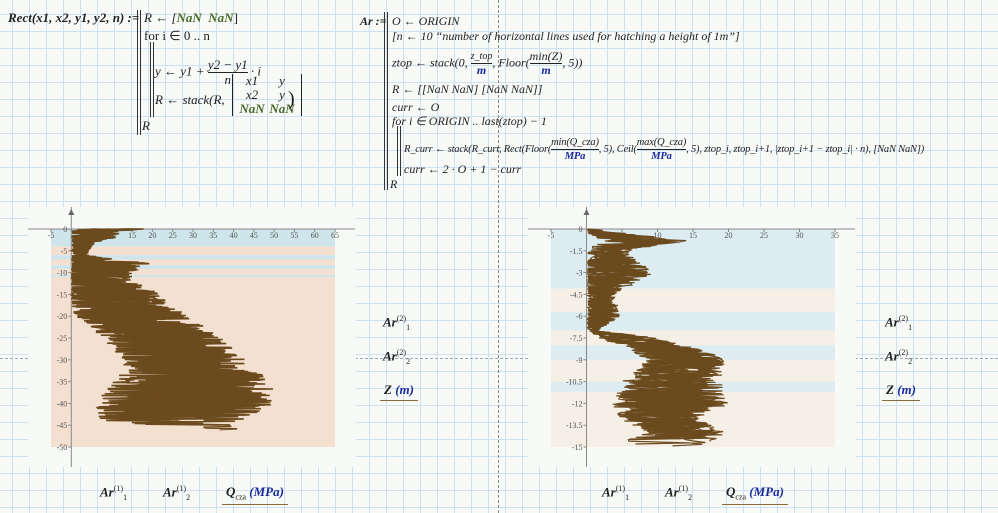 The height and width of the screenshot is (513, 998). Describe the element at coordinates (291, 99) in the screenshot. I see `close-paren: )` at that location.